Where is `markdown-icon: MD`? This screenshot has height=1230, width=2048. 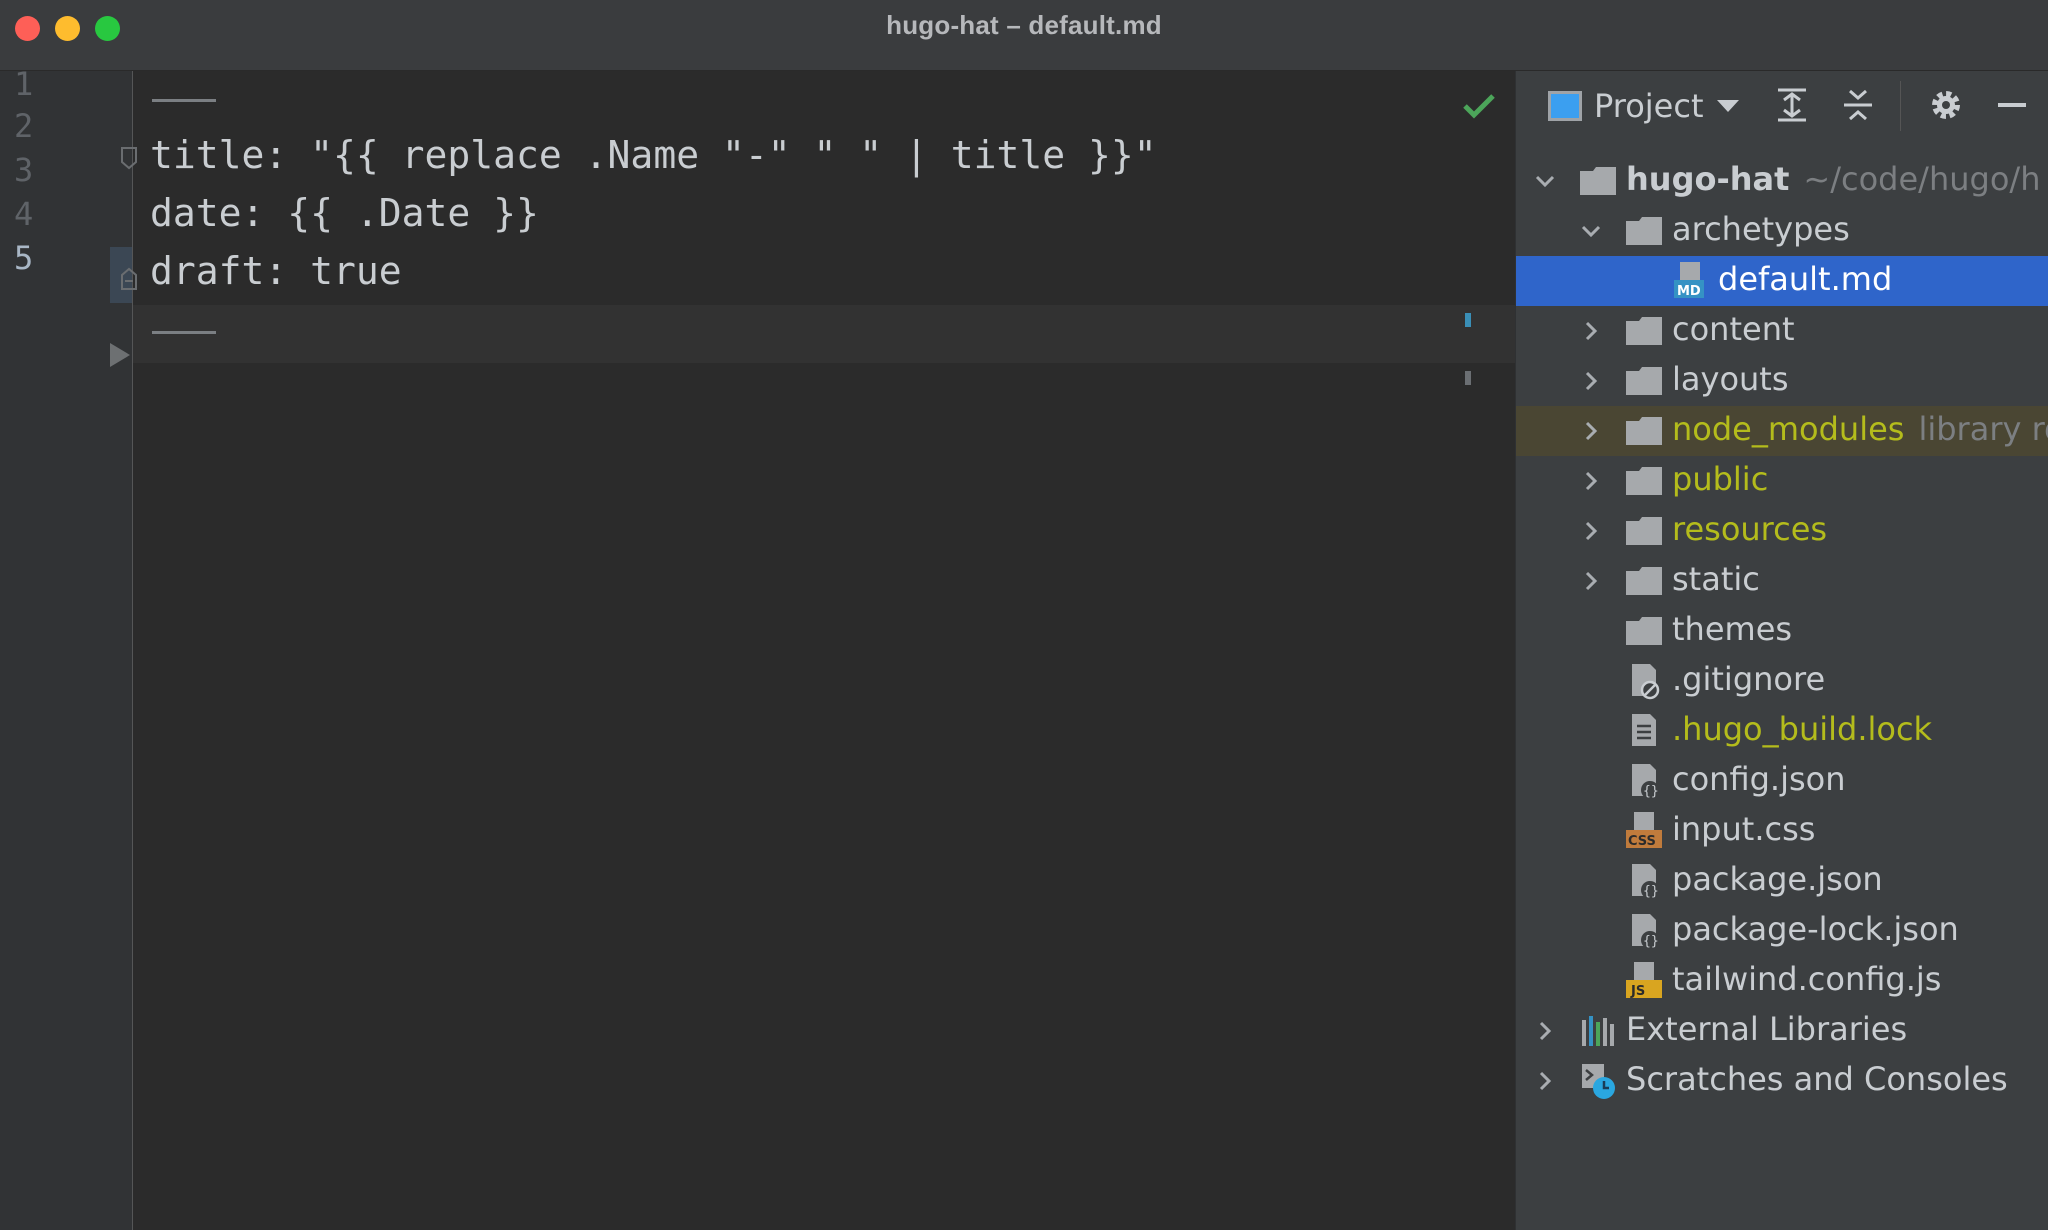 markdown-icon: MD is located at coordinates (1689, 280).